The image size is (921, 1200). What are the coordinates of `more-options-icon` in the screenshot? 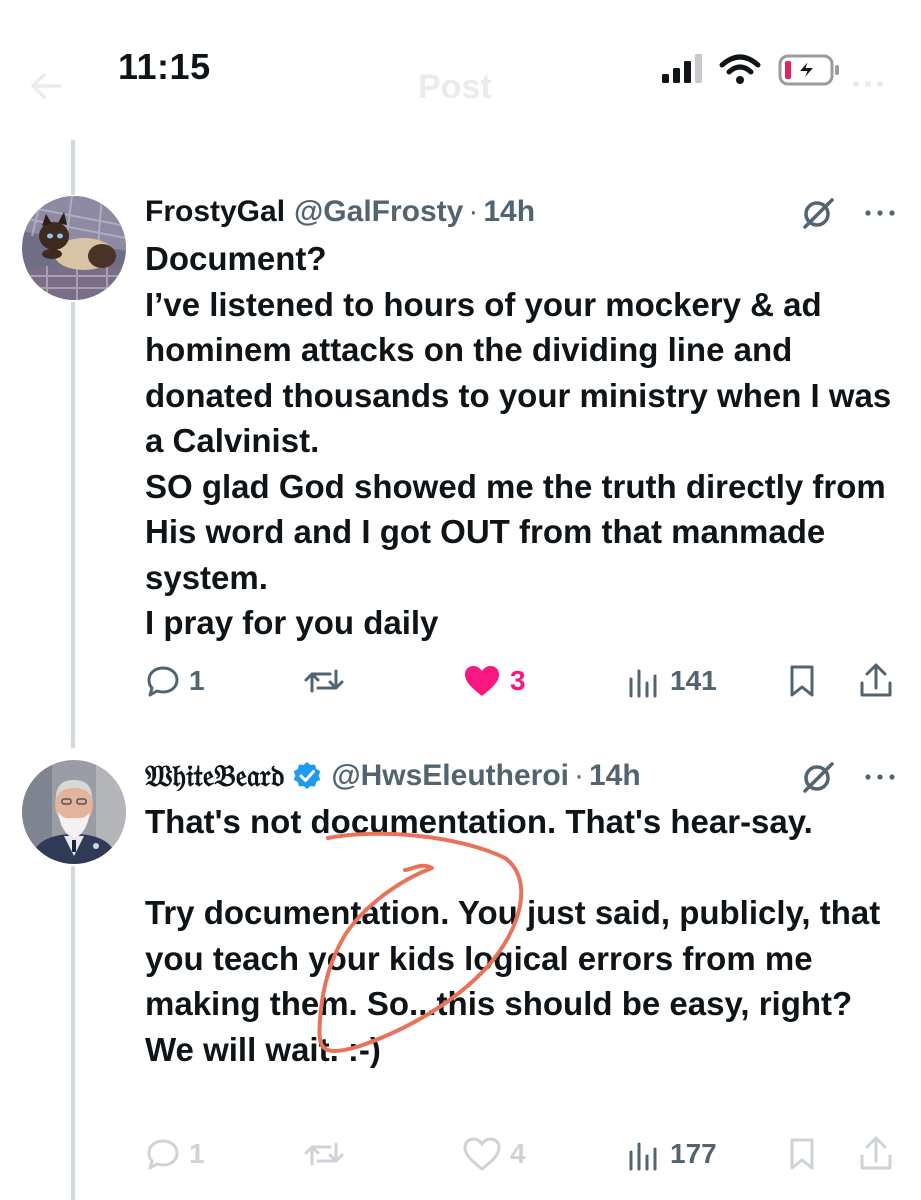 It's located at (880, 777).